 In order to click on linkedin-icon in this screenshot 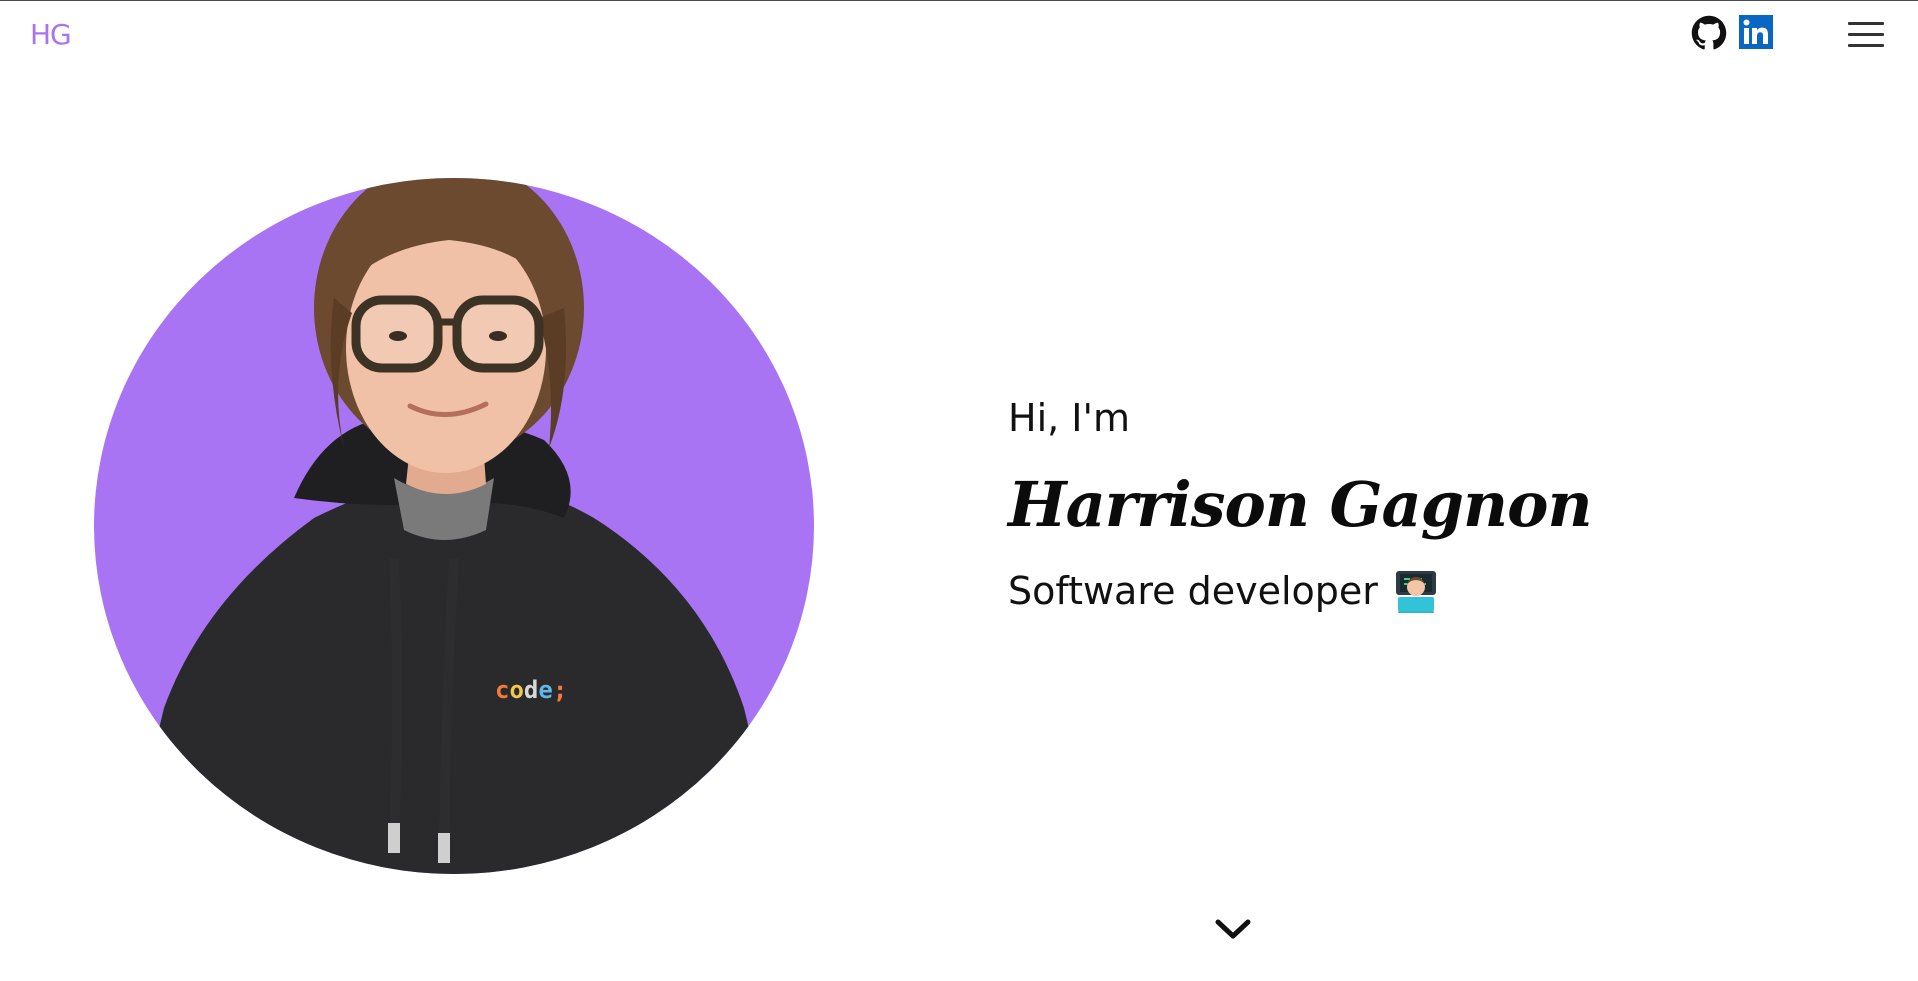, I will do `click(1756, 32)`.